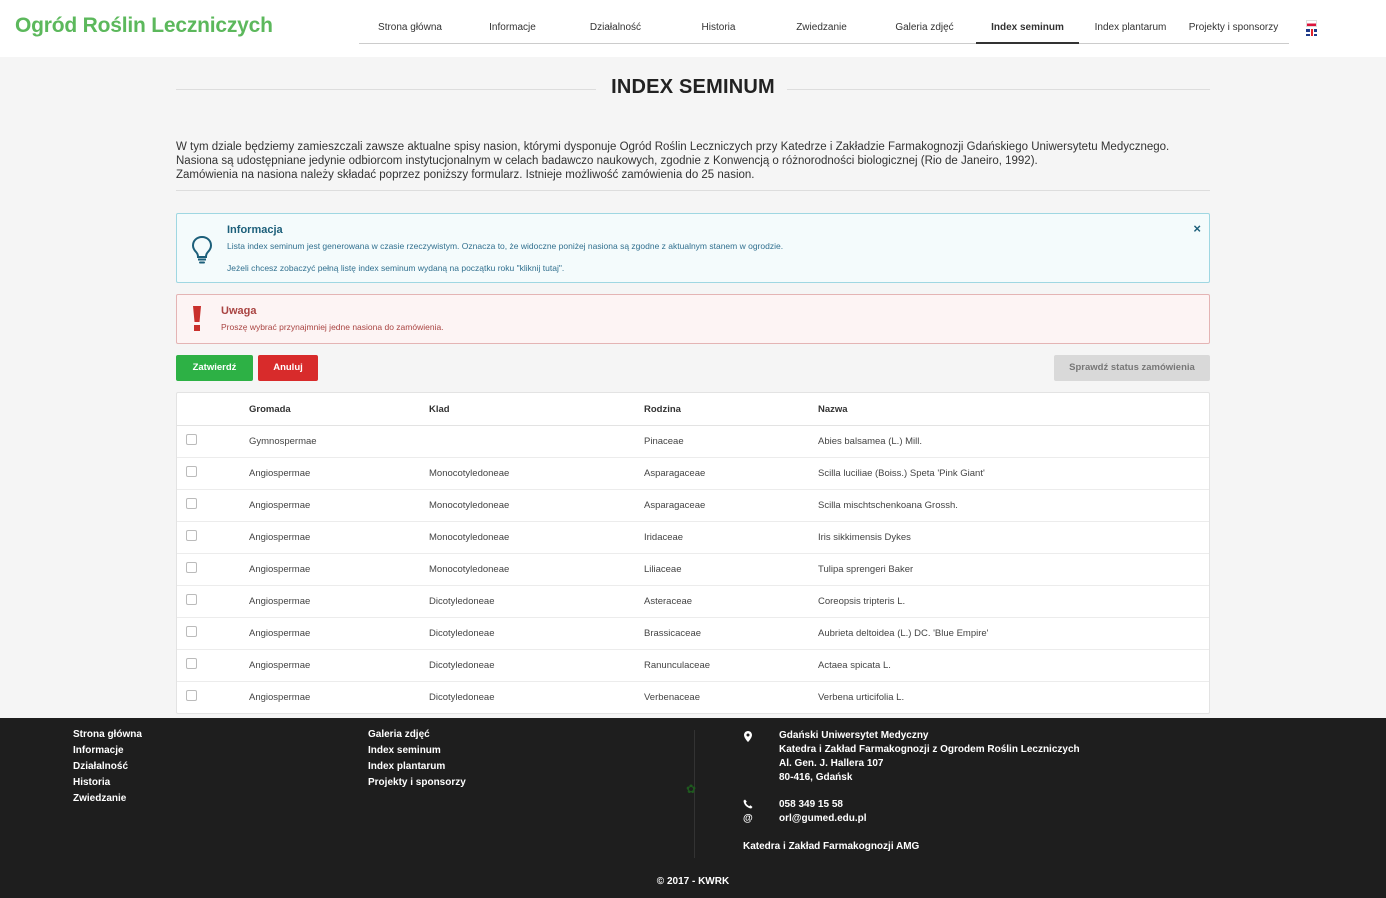 This screenshot has height=898, width=1386. I want to click on nav-item-dzialalnosc: Działalność, so click(615, 28).